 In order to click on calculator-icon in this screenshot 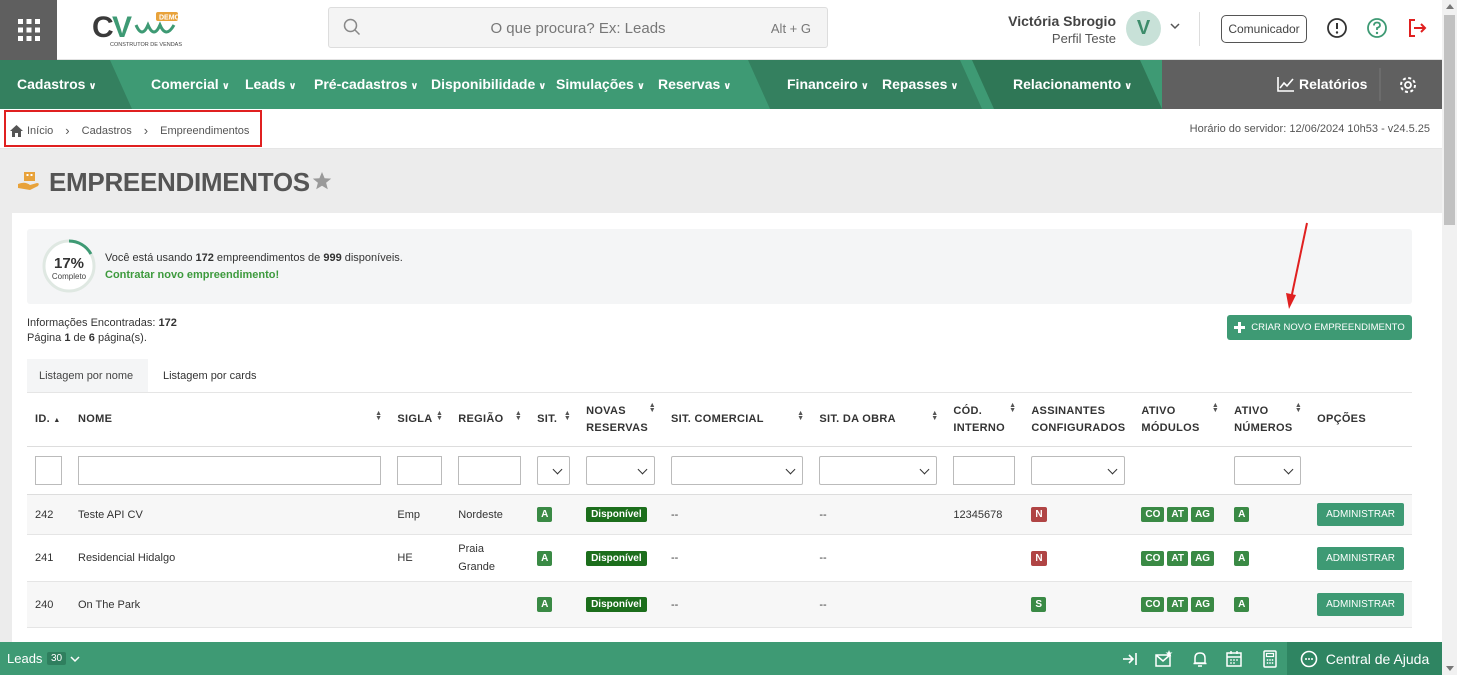, I will do `click(1270, 659)`.